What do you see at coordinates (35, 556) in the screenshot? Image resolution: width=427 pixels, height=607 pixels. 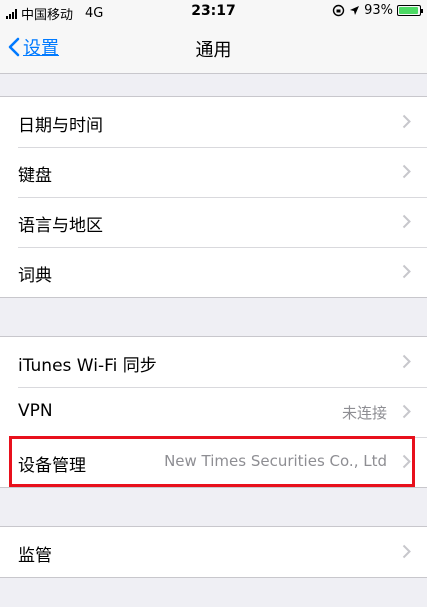 I see `row-label: 监管` at bounding box center [35, 556].